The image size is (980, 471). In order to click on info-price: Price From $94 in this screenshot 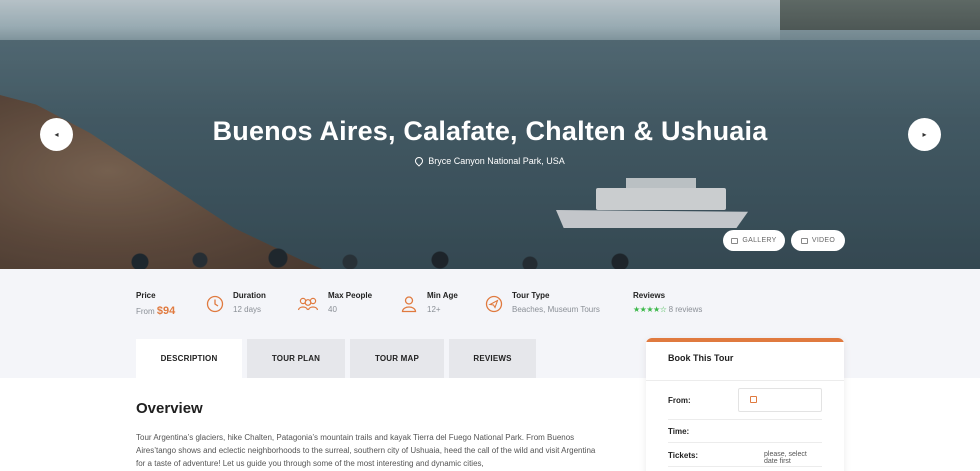, I will do `click(155, 304)`.